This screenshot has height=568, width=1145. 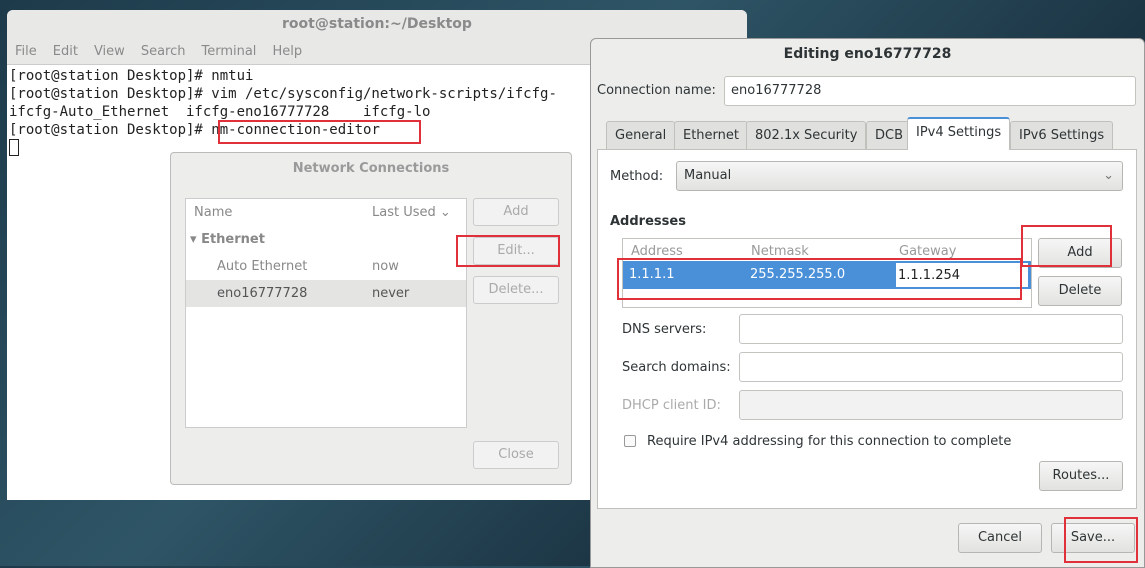 I want to click on tab-8021x-security: 802.1x Security, so click(x=806, y=135).